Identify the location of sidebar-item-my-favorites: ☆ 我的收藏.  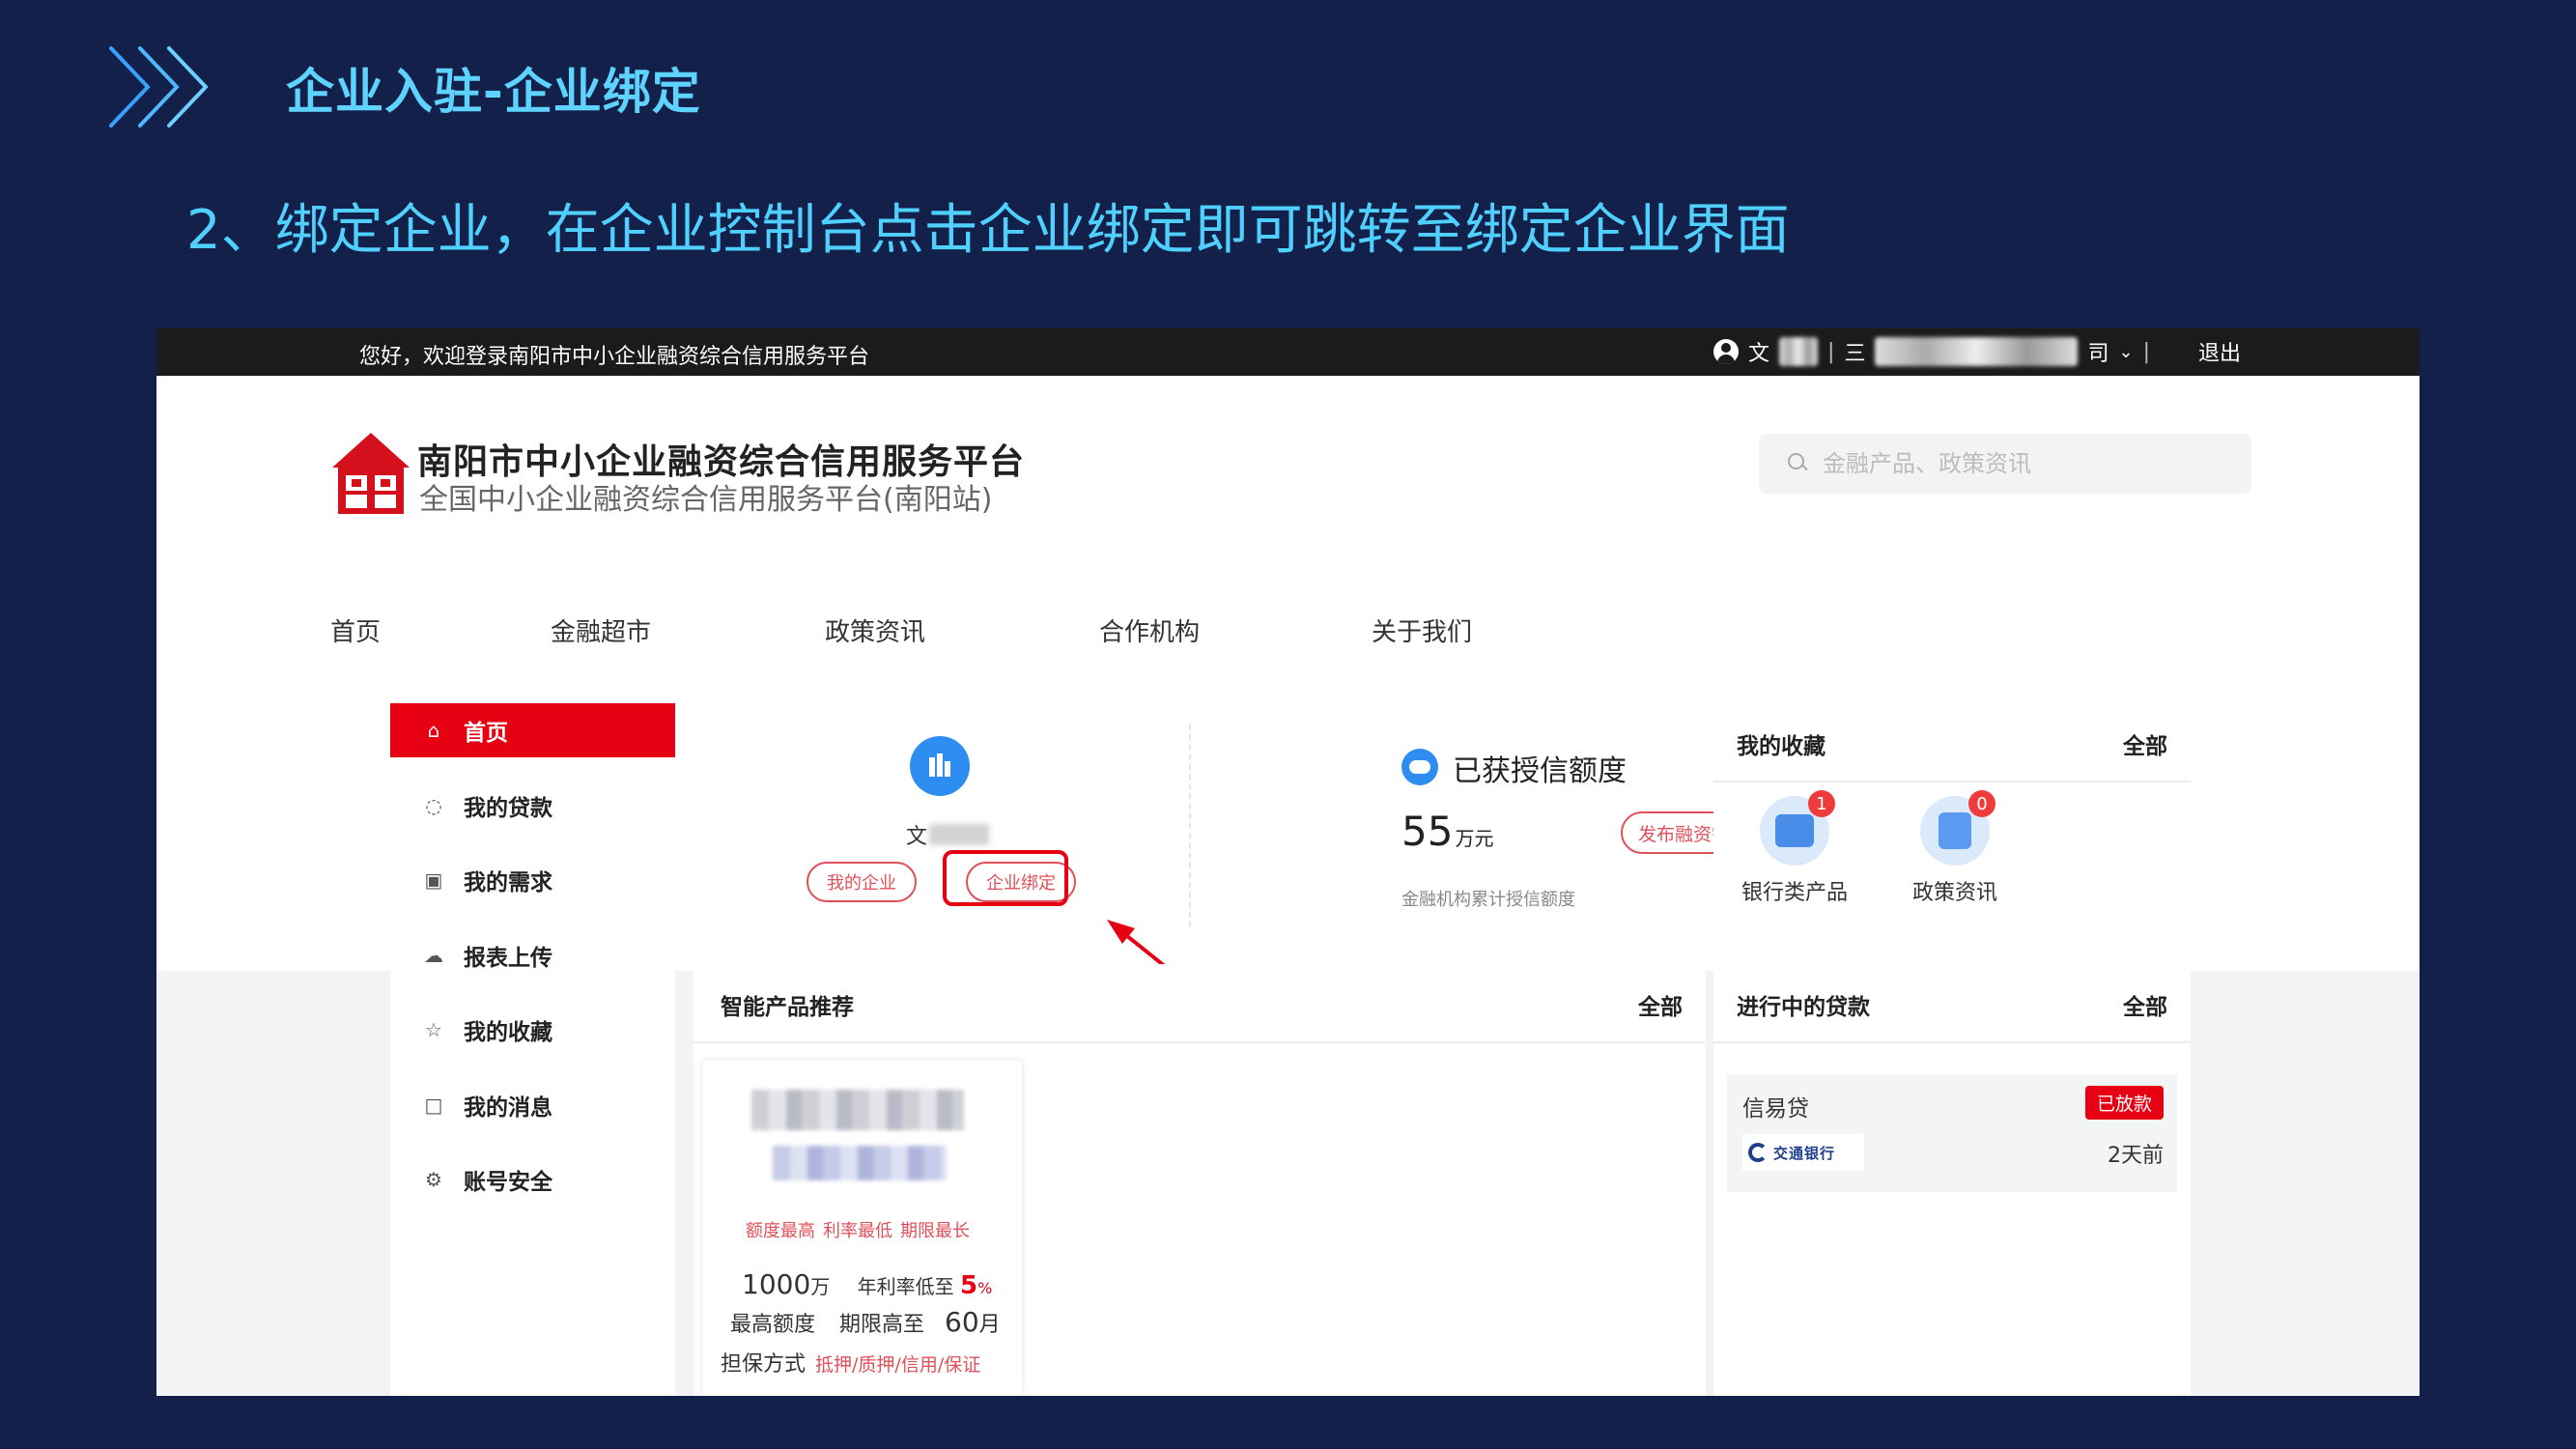
(532, 1030).